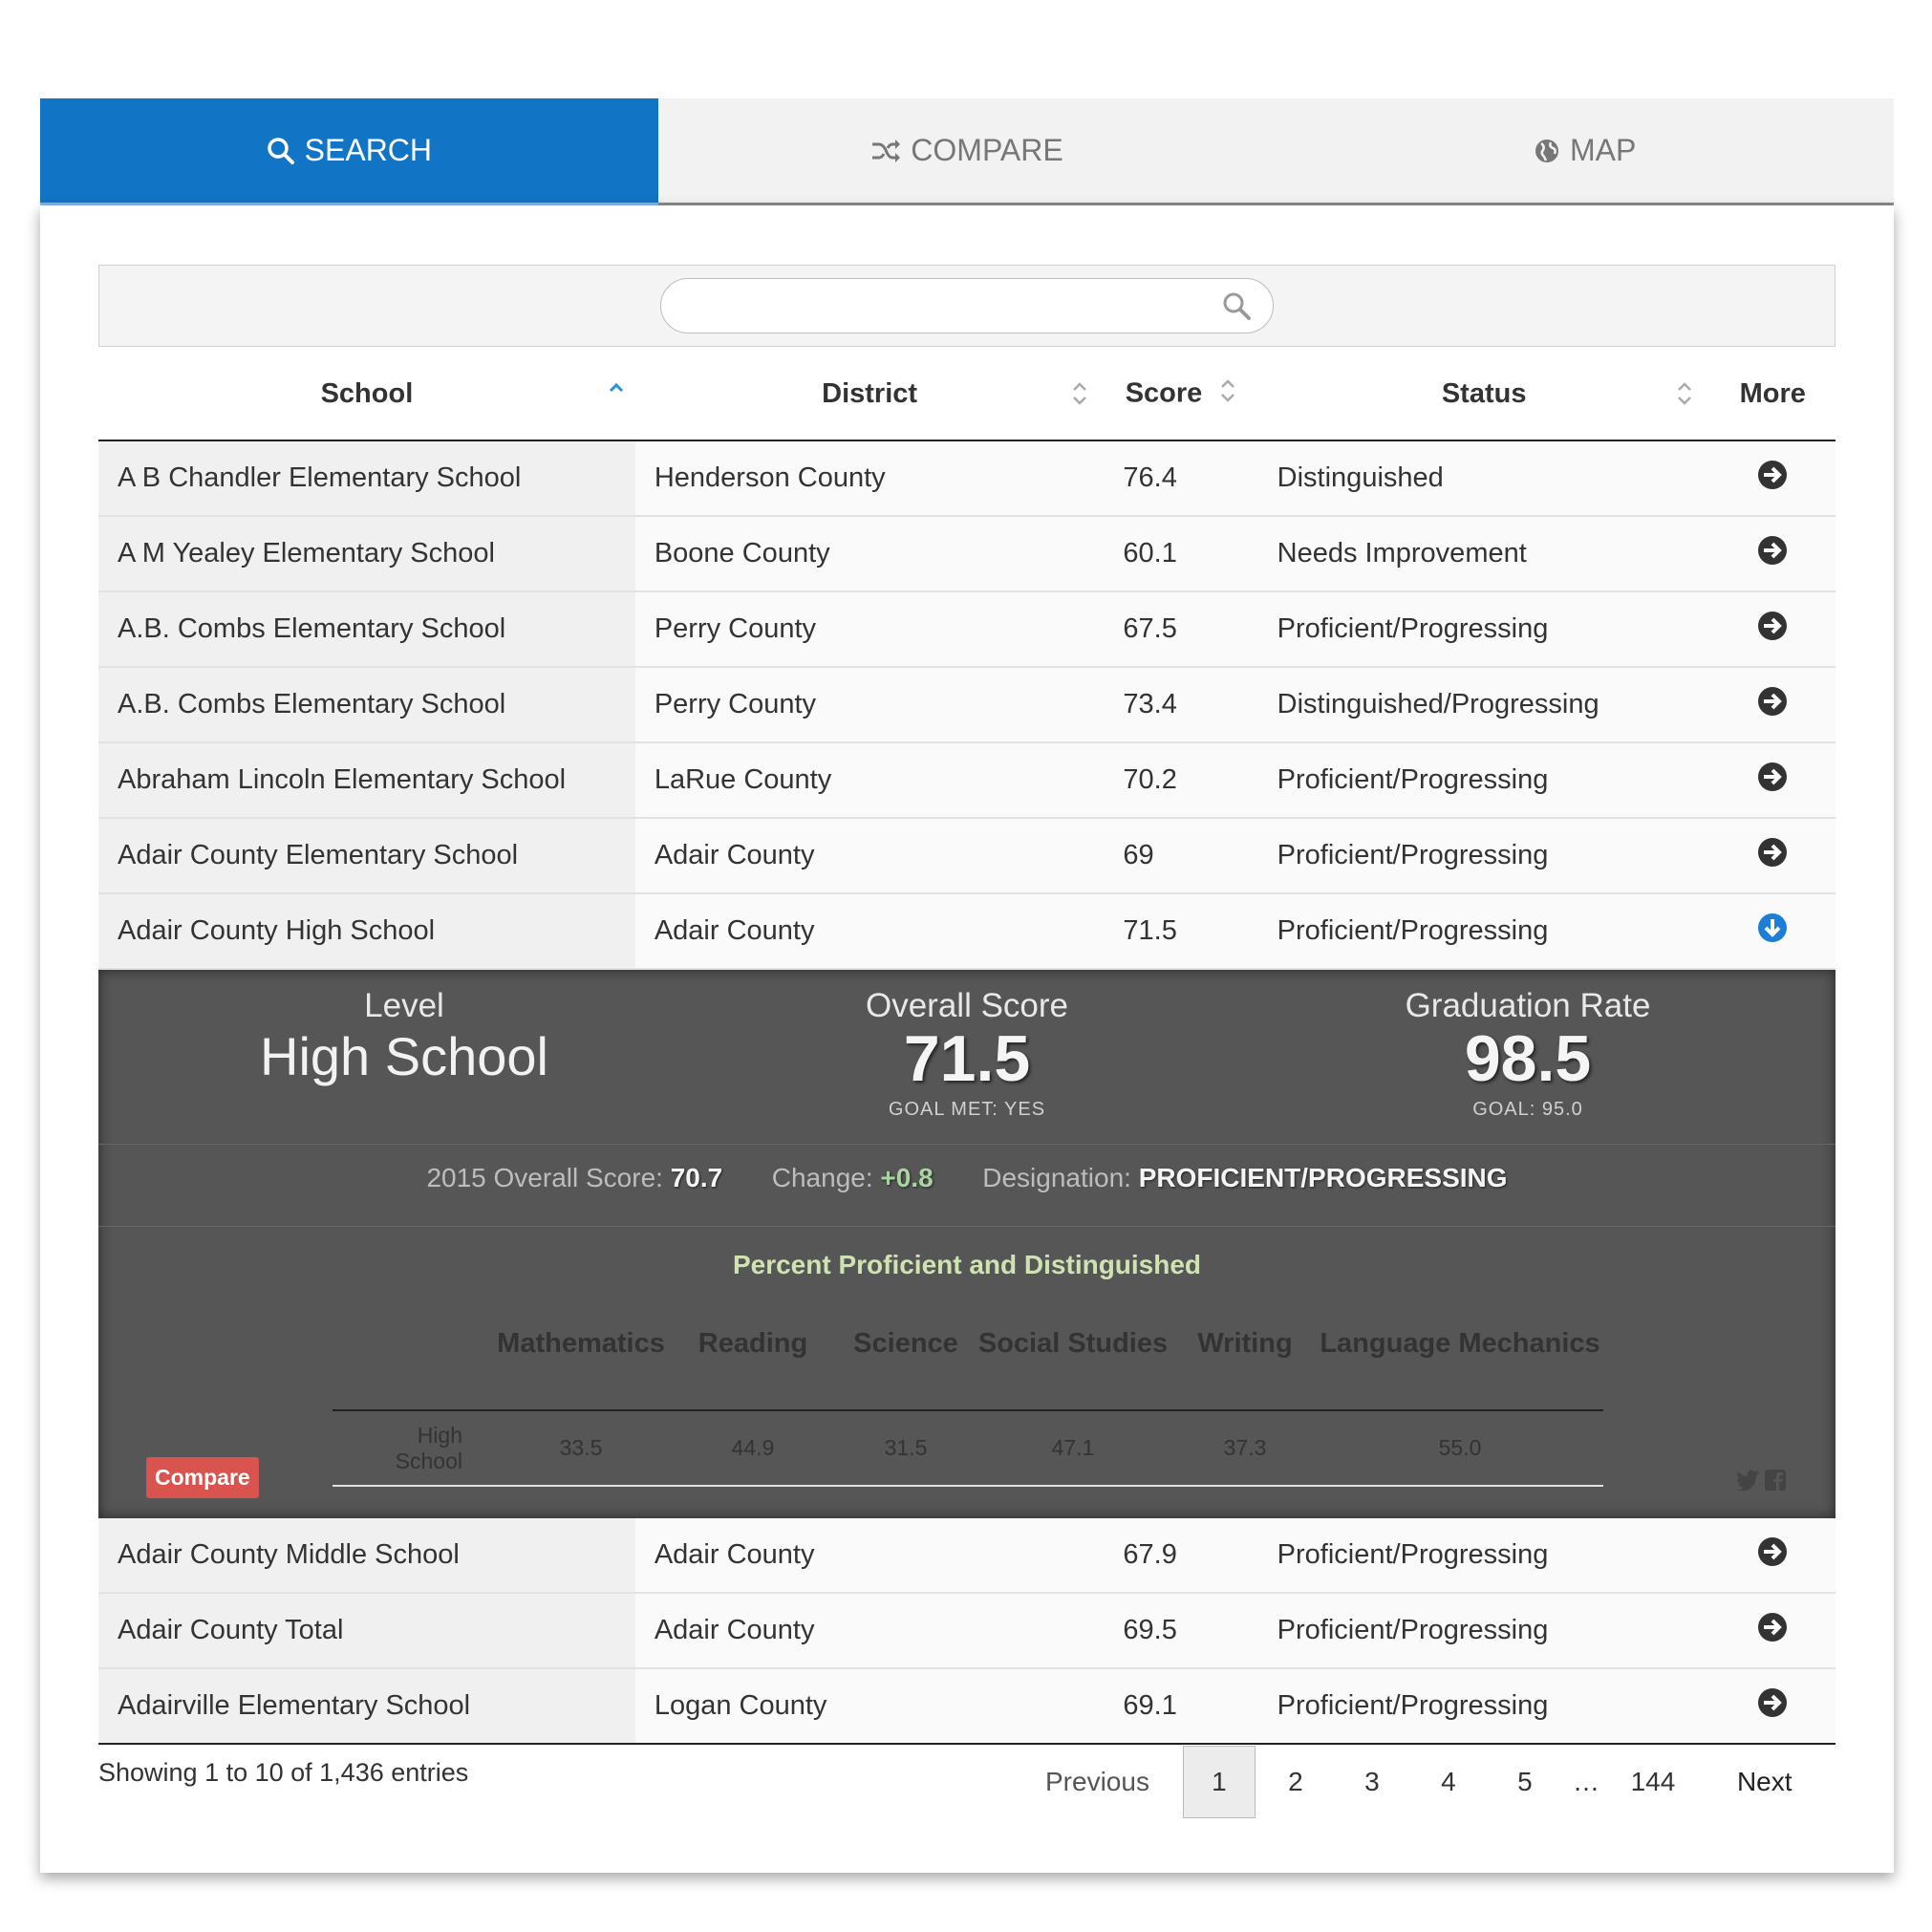  What do you see at coordinates (1181, 395) in the screenshot?
I see `header-score: Score` at bounding box center [1181, 395].